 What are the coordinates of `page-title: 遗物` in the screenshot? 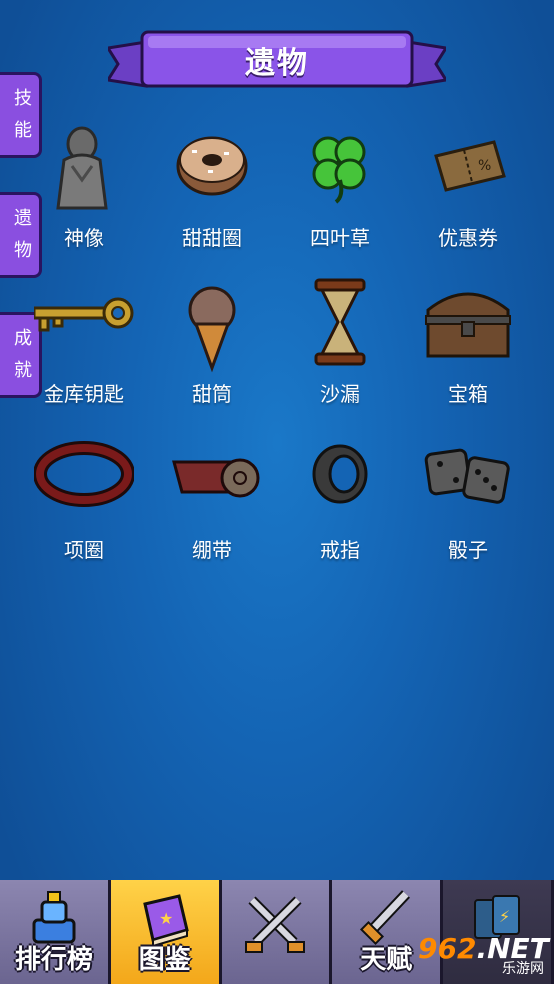 It's located at (277, 63).